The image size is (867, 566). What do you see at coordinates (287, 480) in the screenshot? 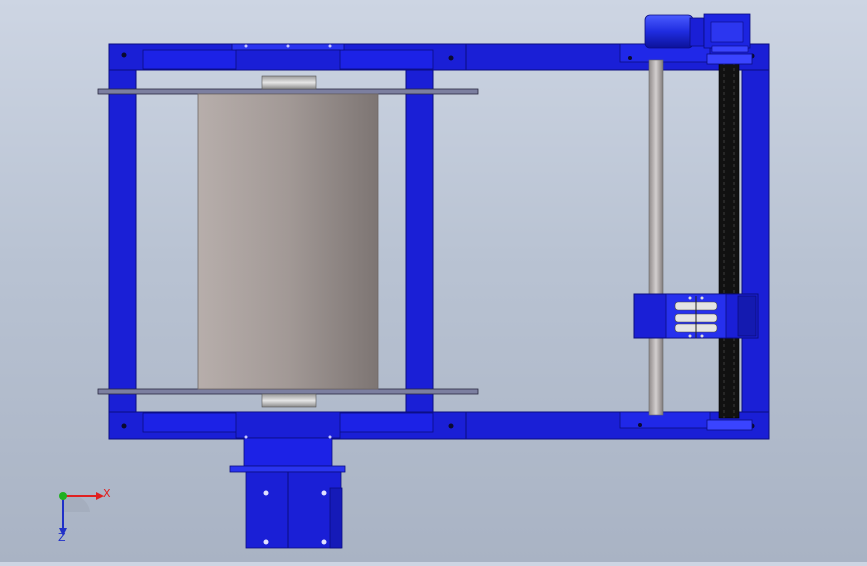
I see `drum-gearbox` at bounding box center [287, 480].